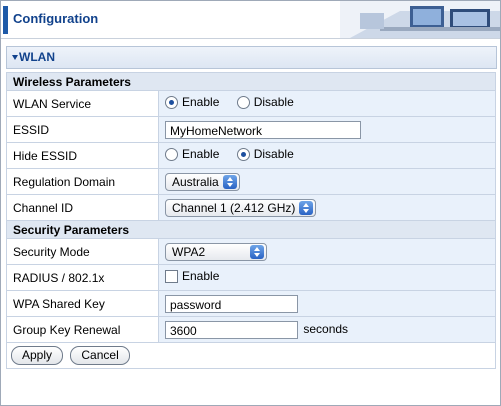 The height and width of the screenshot is (406, 501). I want to click on wlan-service-enable-radio: Enable, so click(192, 102).